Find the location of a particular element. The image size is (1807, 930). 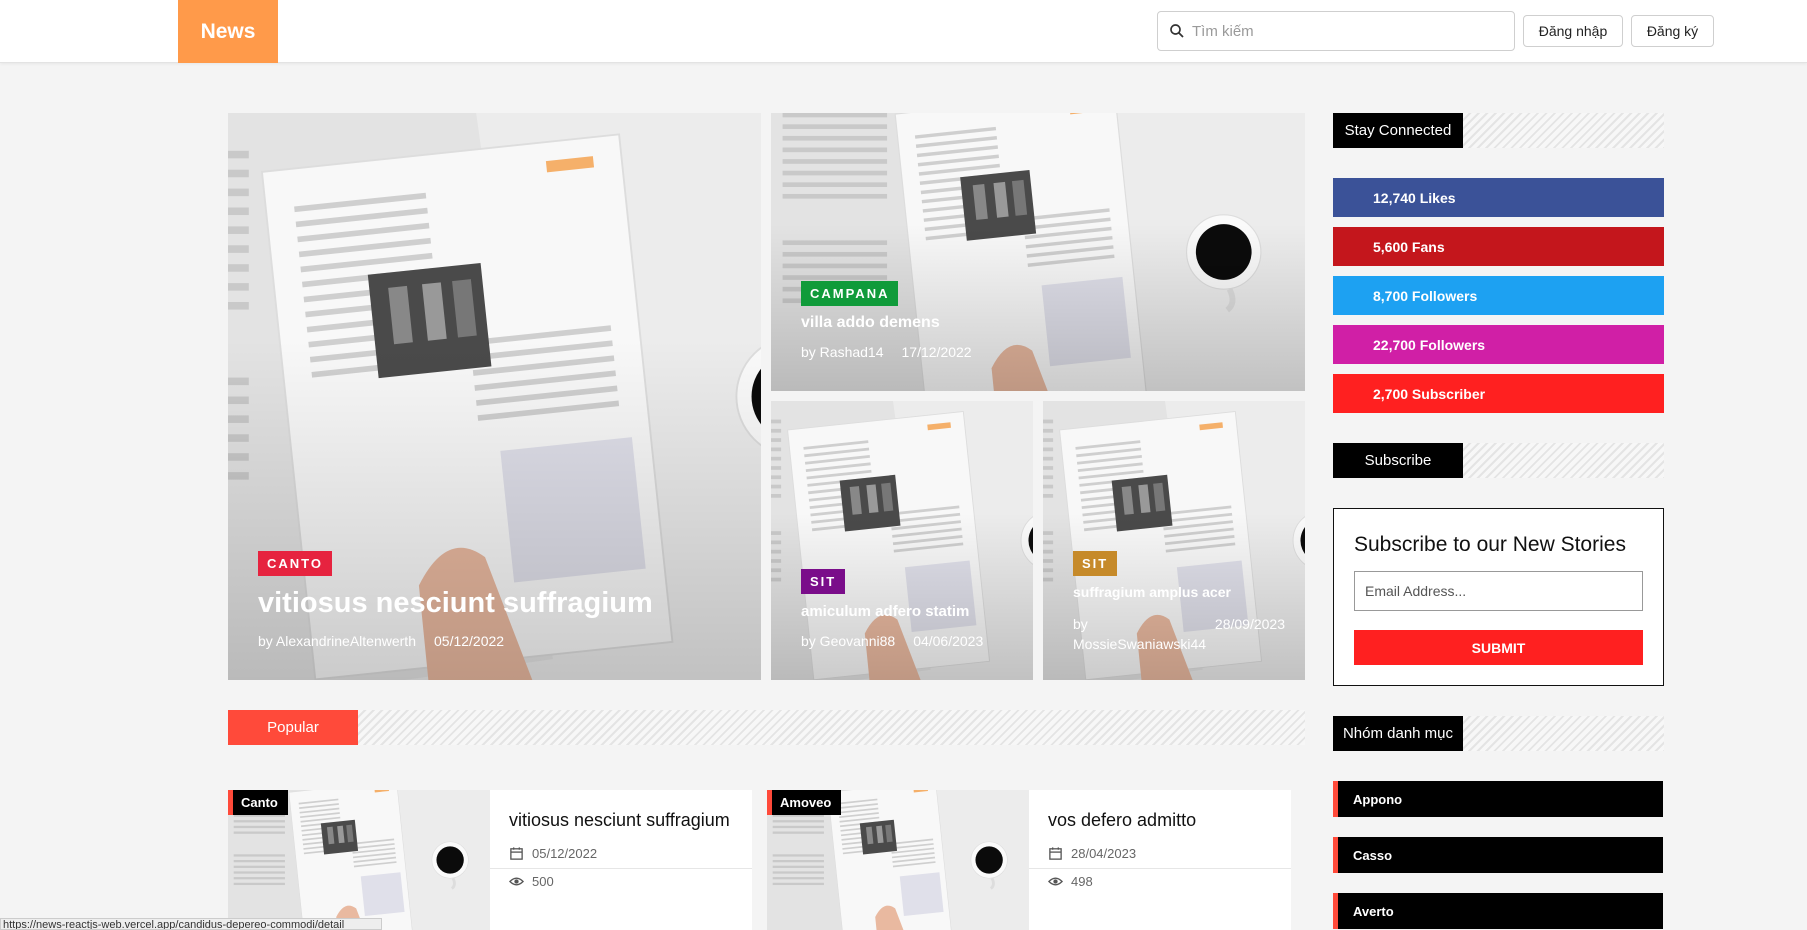

hero-main-tag: CANTO is located at coordinates (295, 563).